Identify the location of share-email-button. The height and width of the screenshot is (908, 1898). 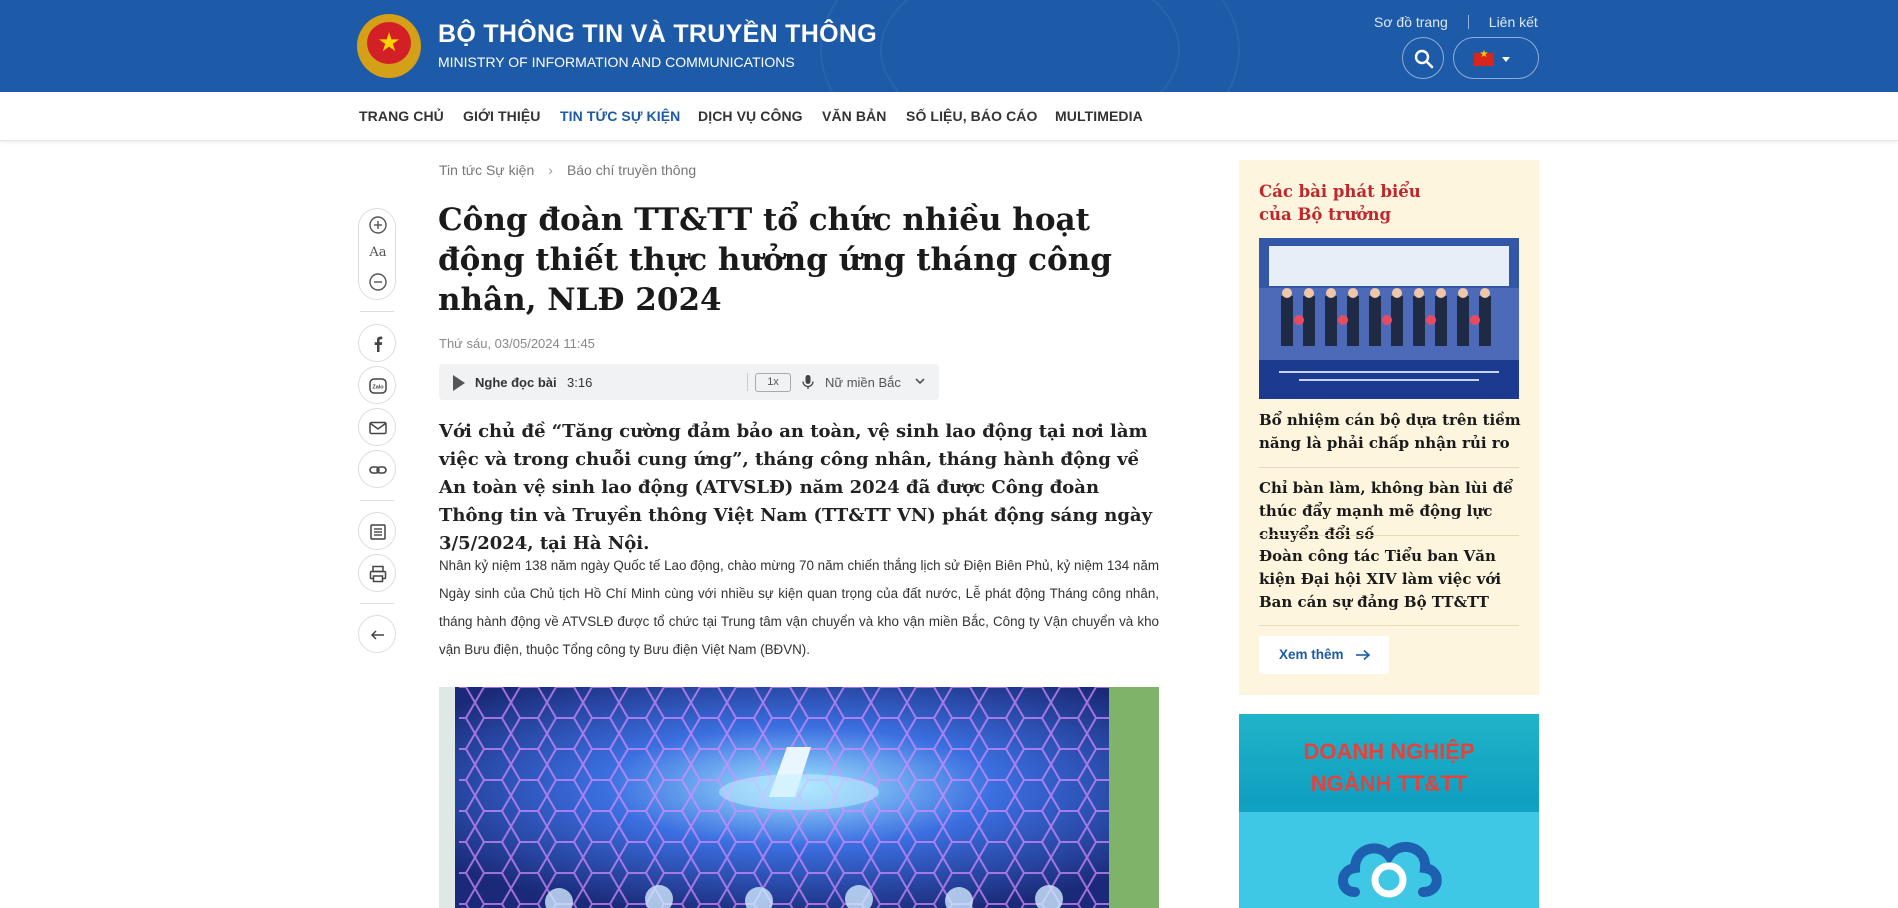
(377, 427).